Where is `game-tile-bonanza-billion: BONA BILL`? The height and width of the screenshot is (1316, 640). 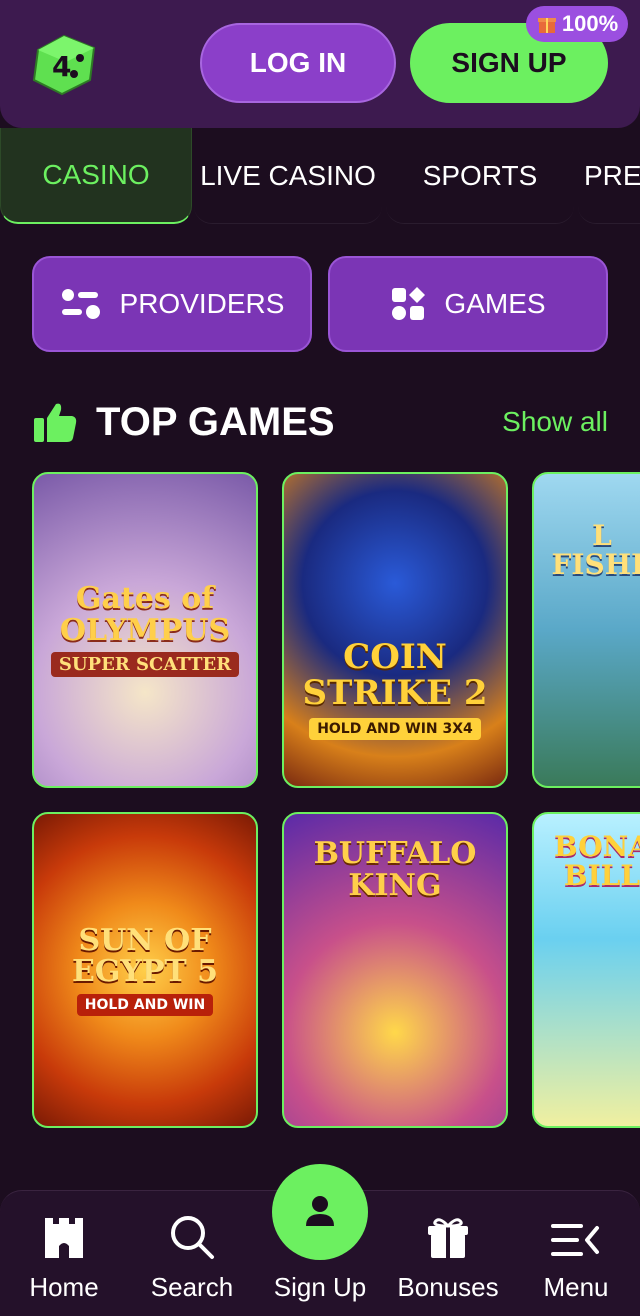 game-tile-bonanza-billion: BONA BILL is located at coordinates (586, 970).